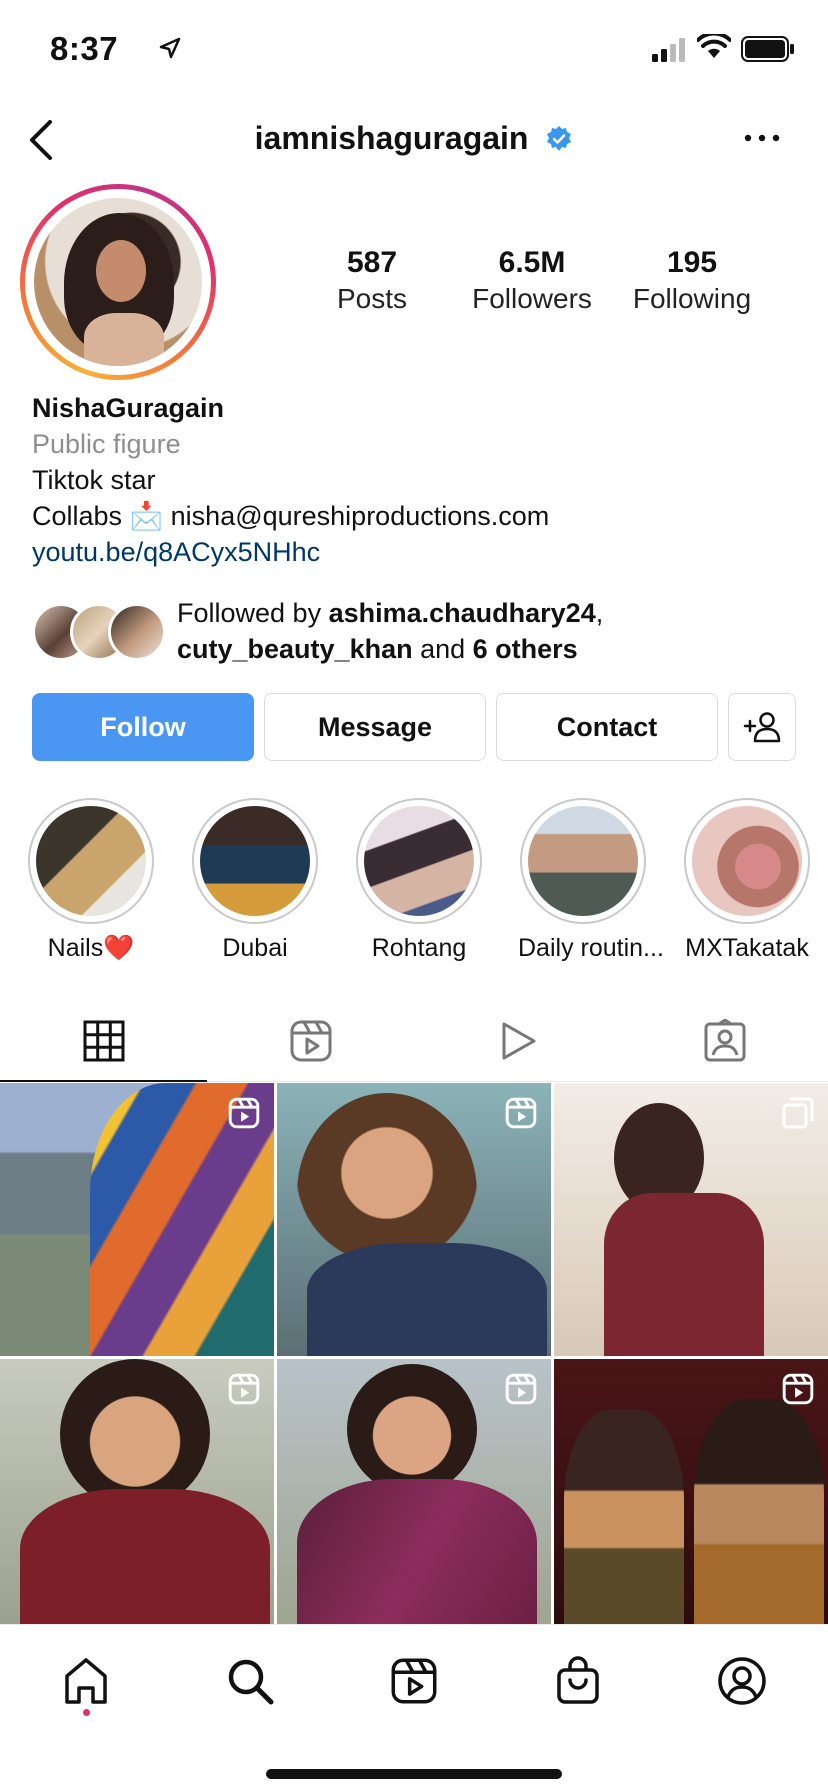 The width and height of the screenshot is (828, 1792). What do you see at coordinates (391, 138) in the screenshot?
I see `profile-username: iamnishaguragain` at bounding box center [391, 138].